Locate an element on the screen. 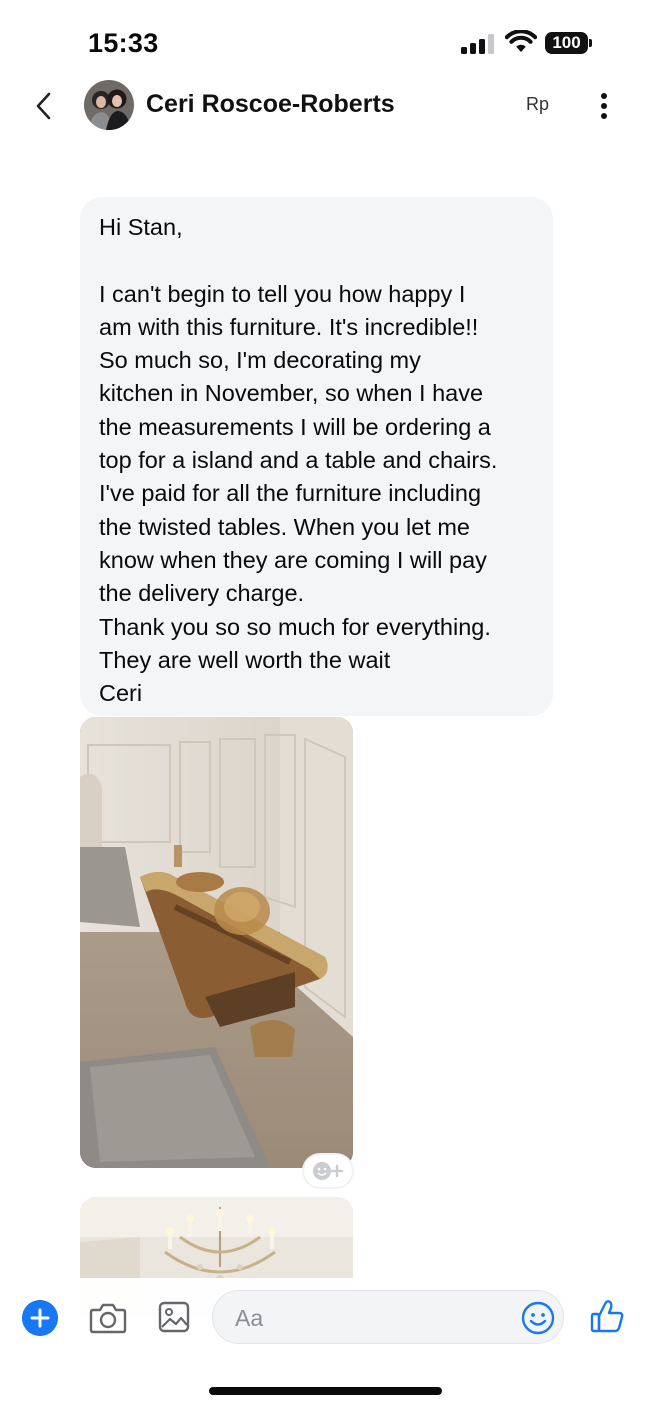  battery-level: 100 is located at coordinates (566, 43).